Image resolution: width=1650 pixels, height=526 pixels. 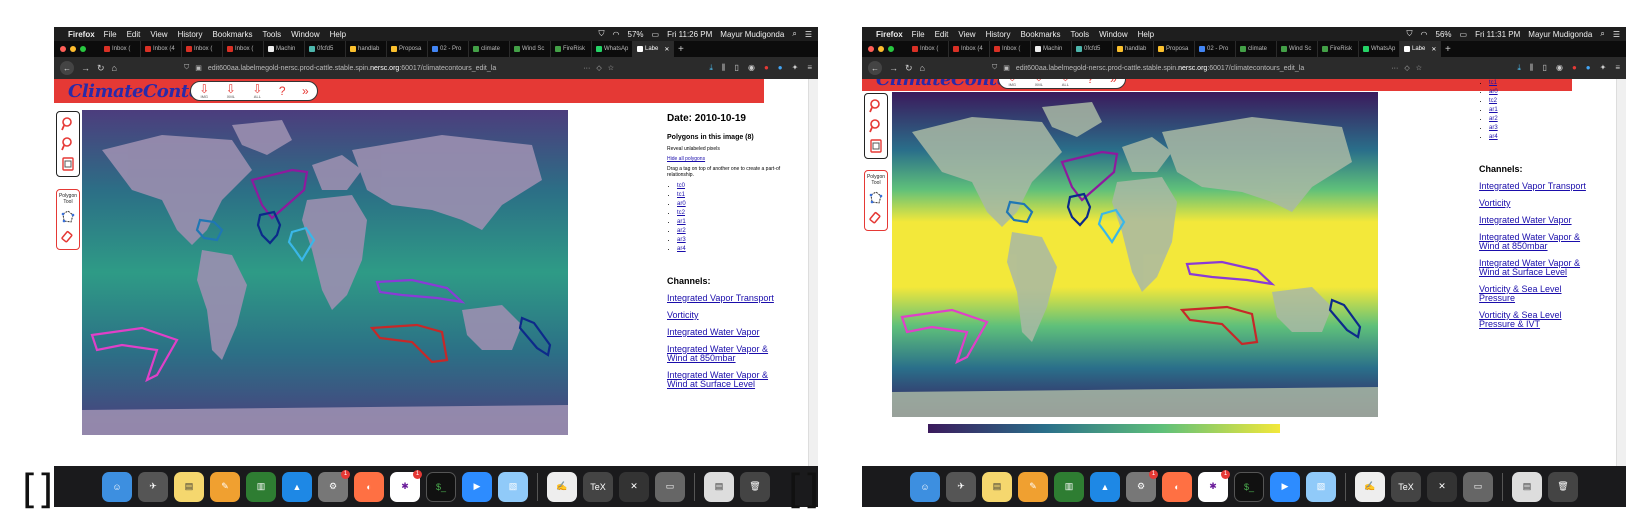 I want to click on pocket-icon: ◇, so click(x=1406, y=68).